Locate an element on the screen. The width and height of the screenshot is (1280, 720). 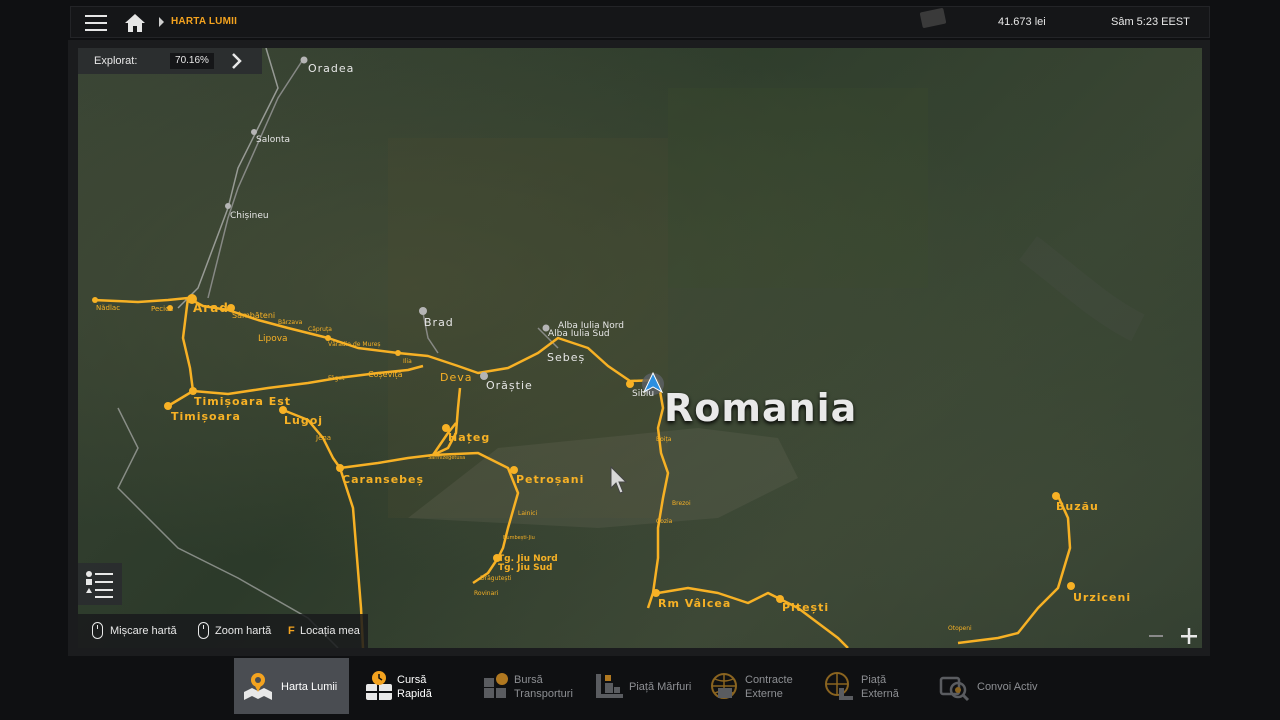
hint-zoom: Zoom hartă is located at coordinates (243, 631).